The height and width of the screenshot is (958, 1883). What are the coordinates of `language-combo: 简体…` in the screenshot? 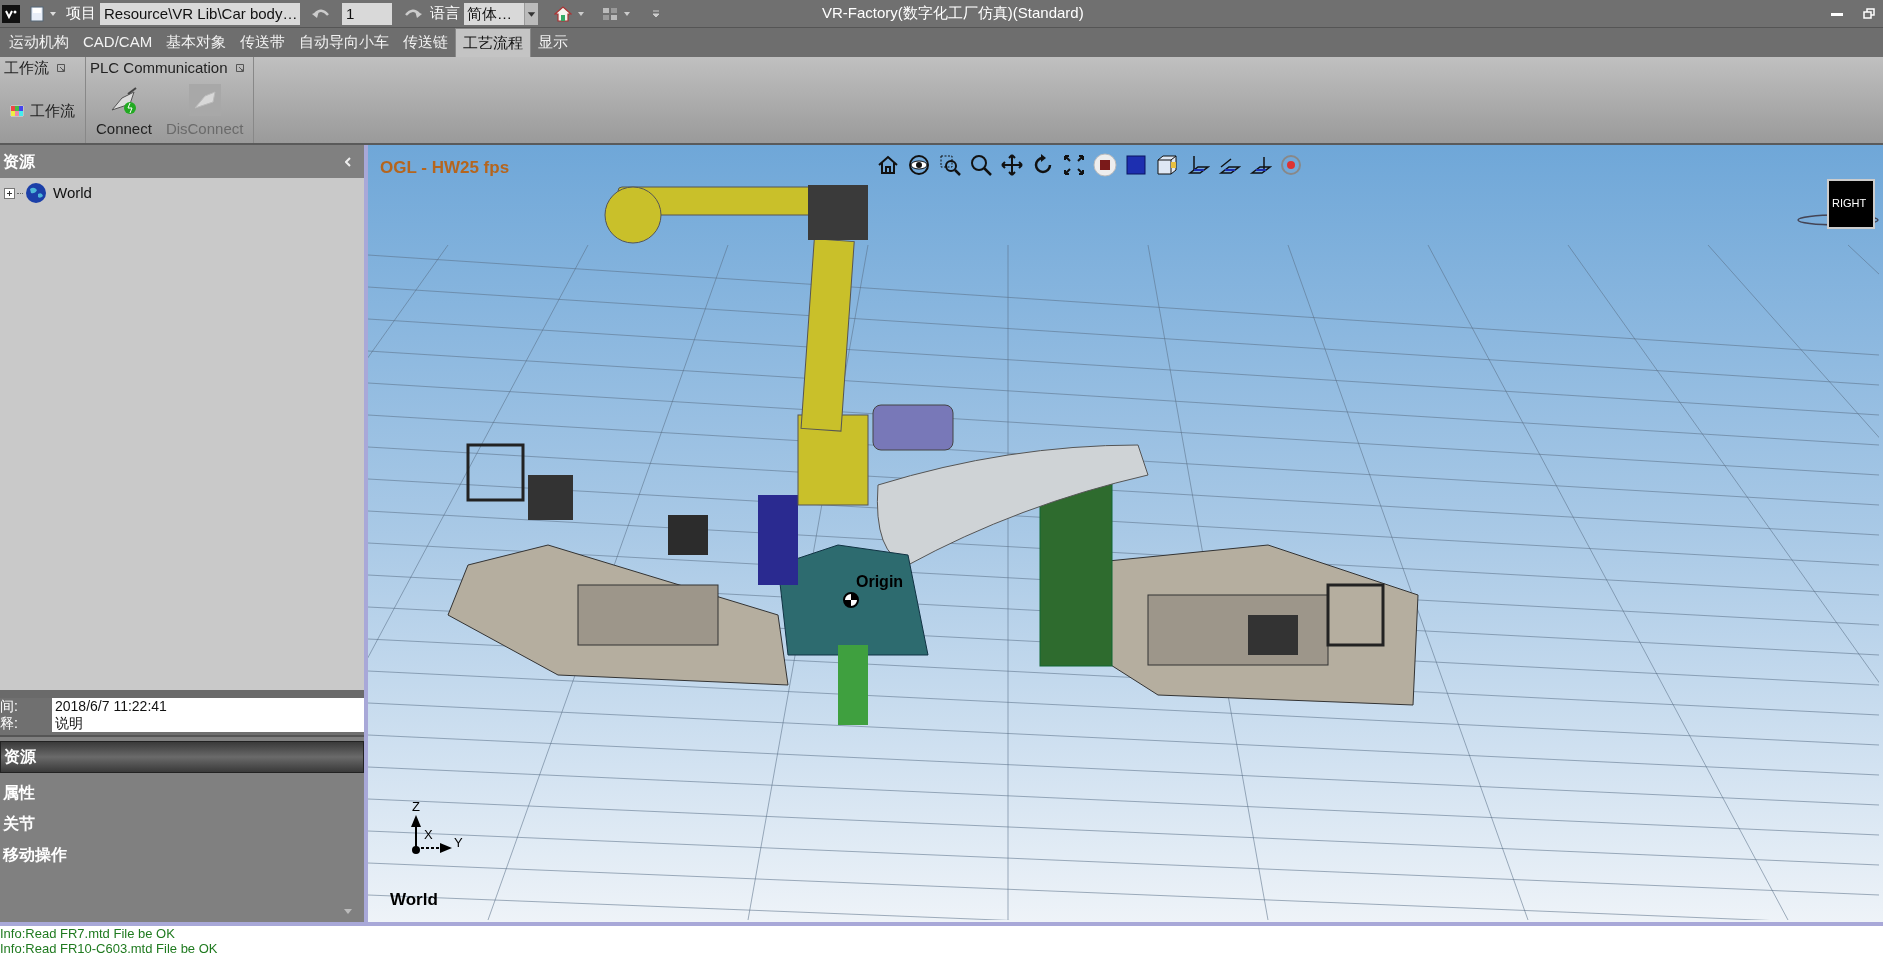 It's located at (501, 13).